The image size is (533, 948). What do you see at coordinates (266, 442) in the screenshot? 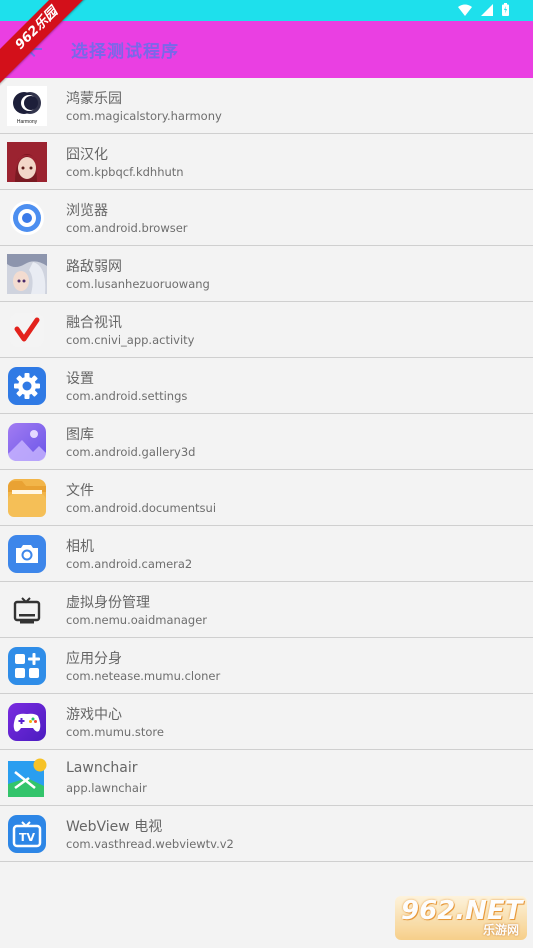
I see `app-row-gallery: 图库 com.android.gallery3d` at bounding box center [266, 442].